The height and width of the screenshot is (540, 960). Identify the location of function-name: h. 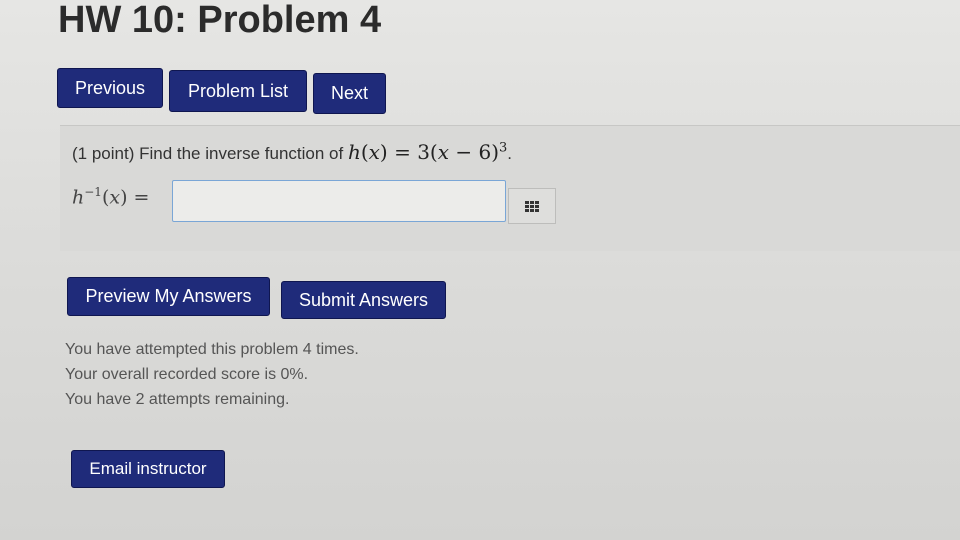
(354, 152).